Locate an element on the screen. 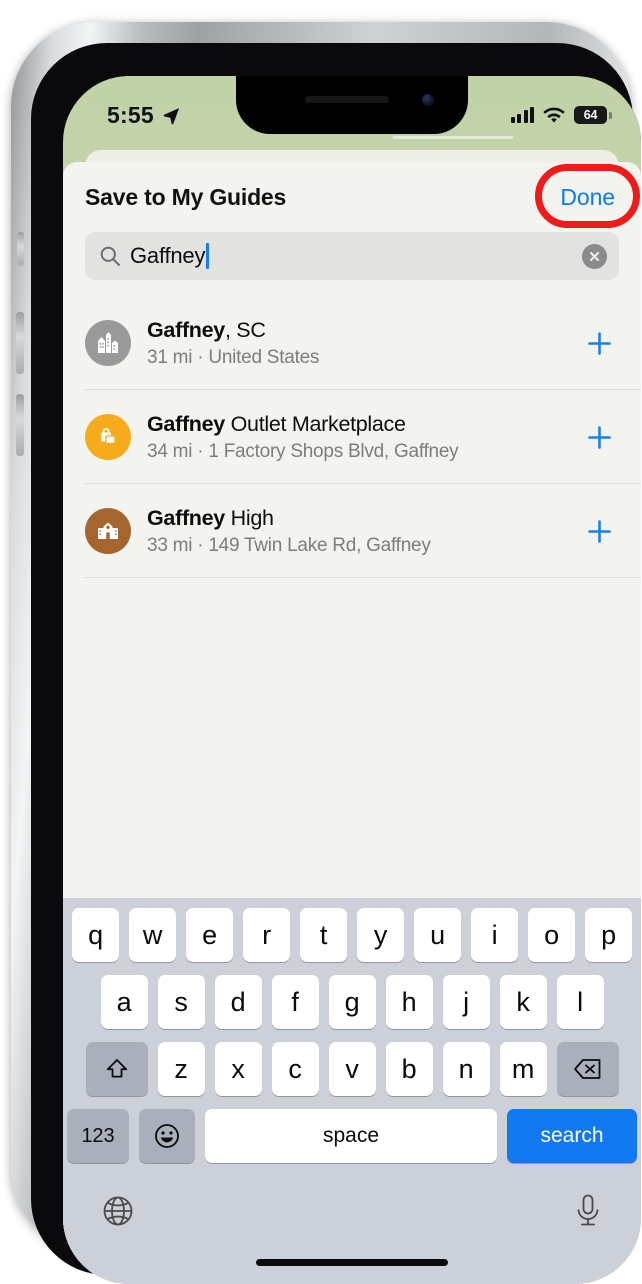  search-field: Gaffney is located at coordinates (352, 256).